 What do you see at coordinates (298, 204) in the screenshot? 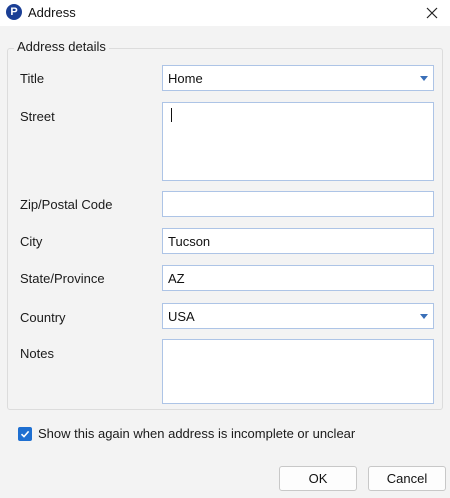
I see `zip-input` at bounding box center [298, 204].